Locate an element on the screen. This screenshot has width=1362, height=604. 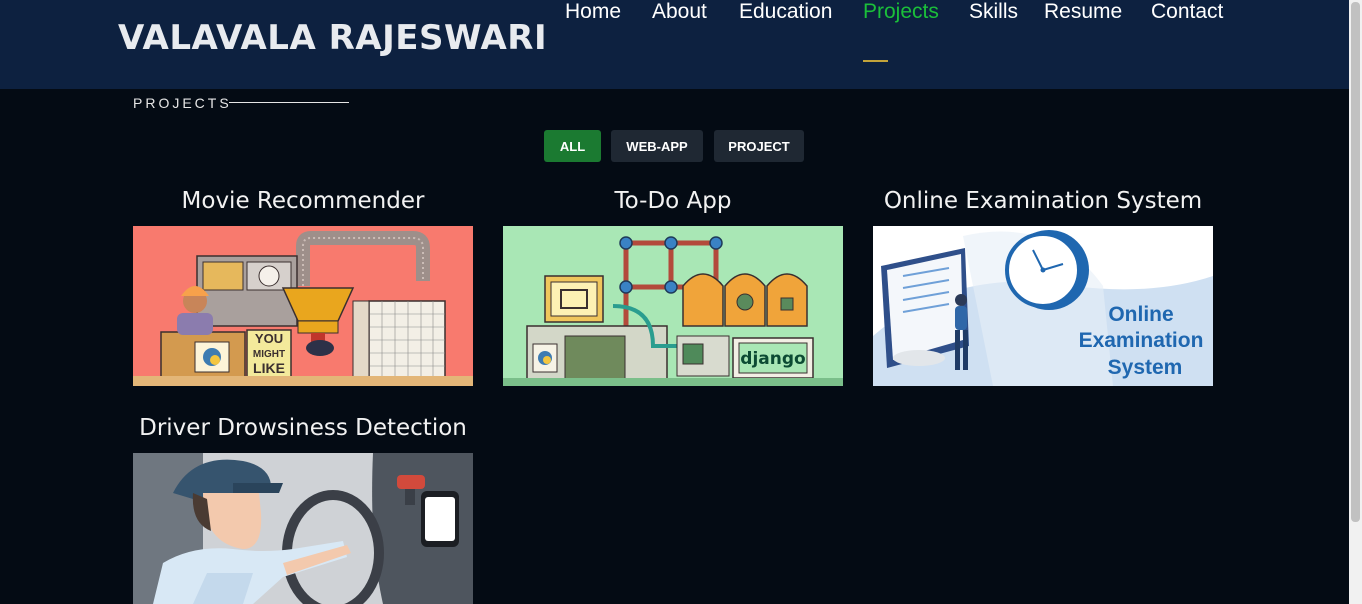
section-title-divider is located at coordinates (289, 102).